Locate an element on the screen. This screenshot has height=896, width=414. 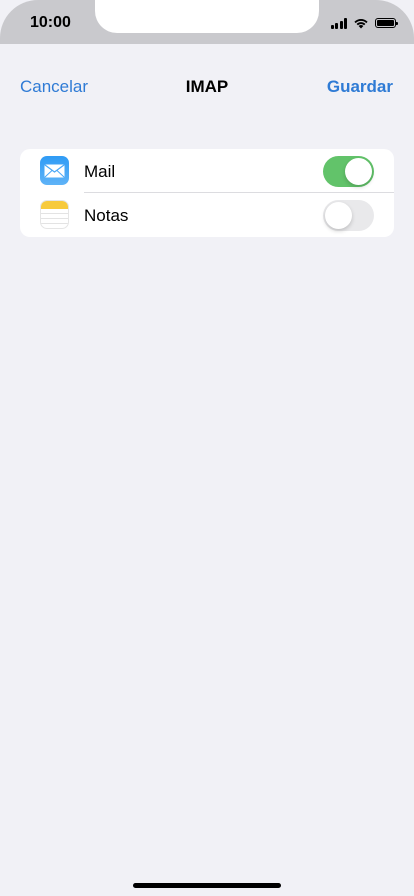
settings-group: Mail Notas is located at coordinates (207, 193).